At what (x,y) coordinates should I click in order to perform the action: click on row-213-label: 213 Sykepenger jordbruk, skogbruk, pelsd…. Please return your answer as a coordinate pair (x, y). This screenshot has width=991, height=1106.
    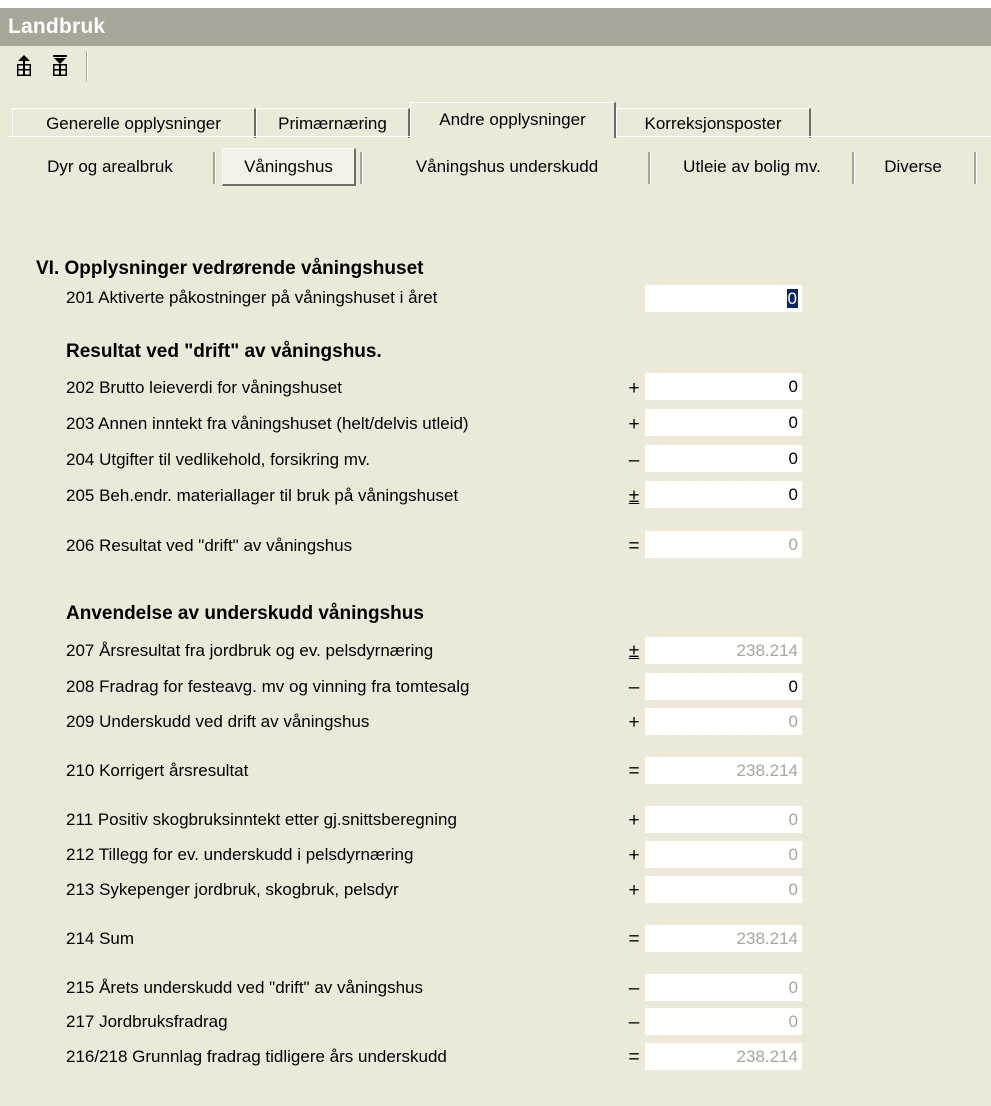
    Looking at the image, I should click on (232, 889).